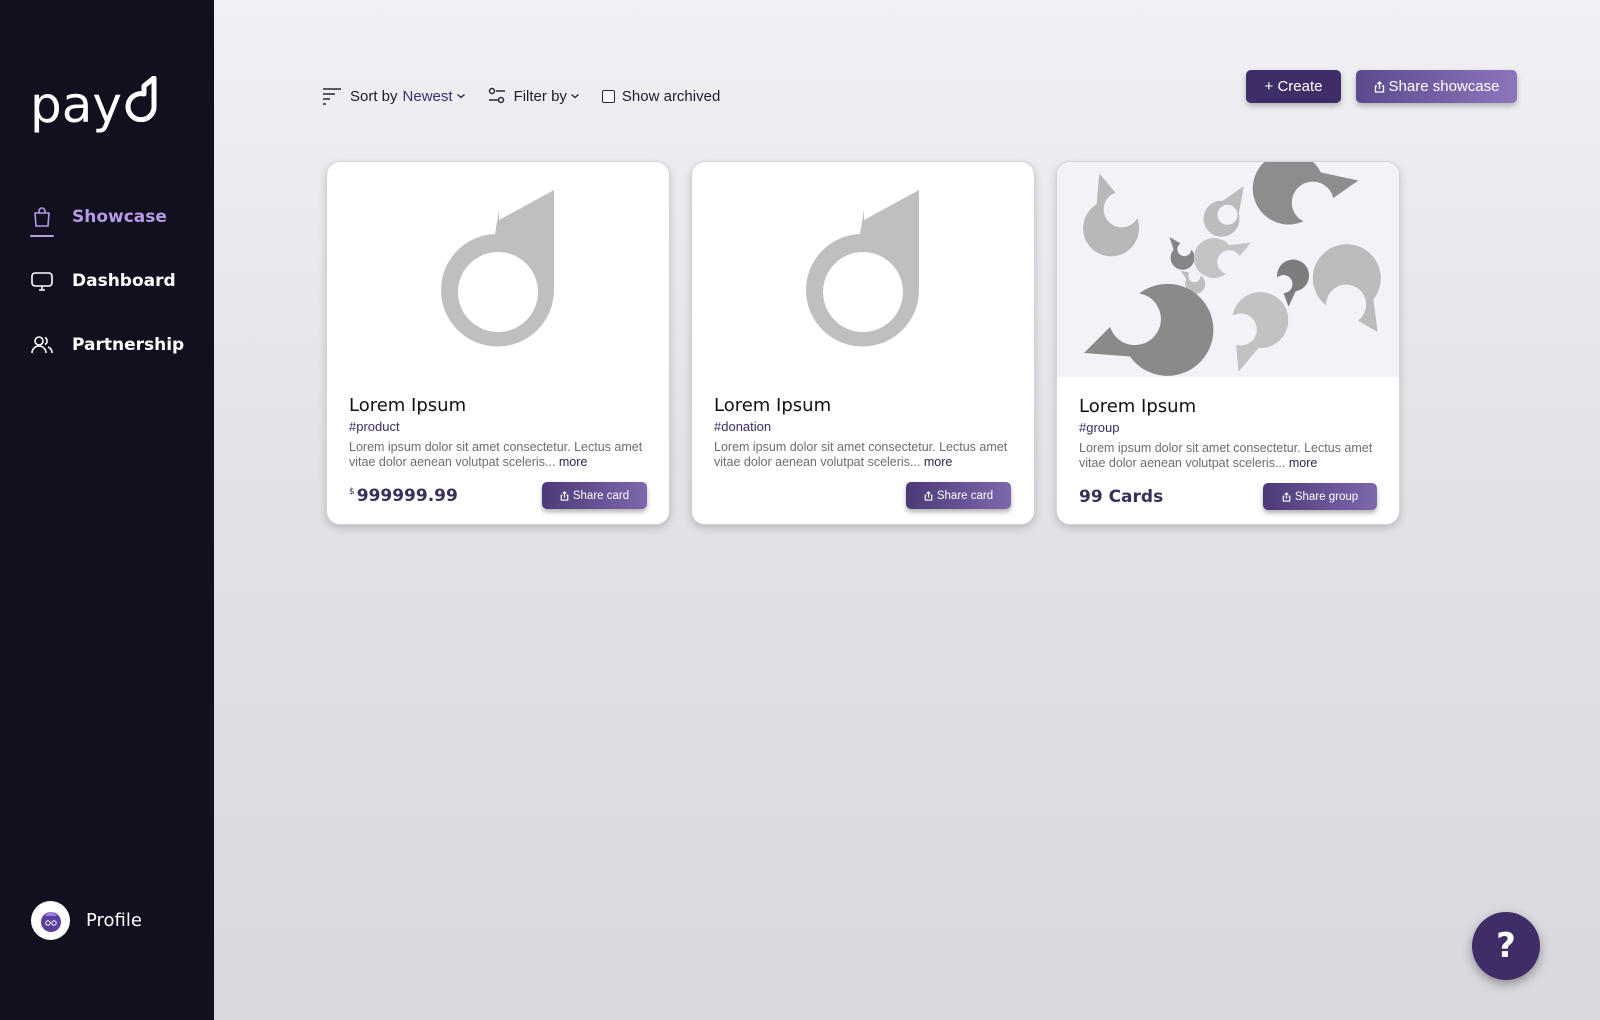  I want to click on logo-text: pay, so click(76, 105).